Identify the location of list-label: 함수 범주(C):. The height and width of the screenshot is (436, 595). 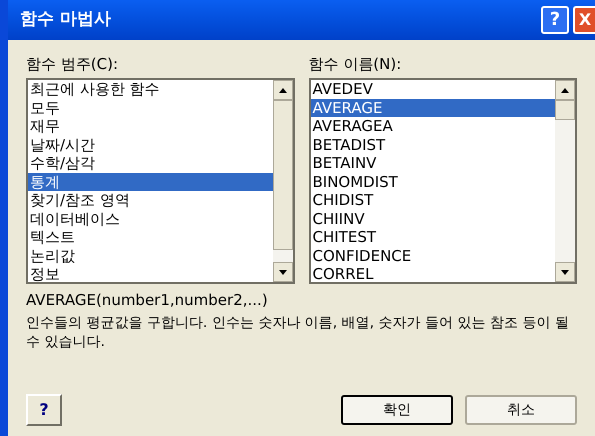
(72, 64).